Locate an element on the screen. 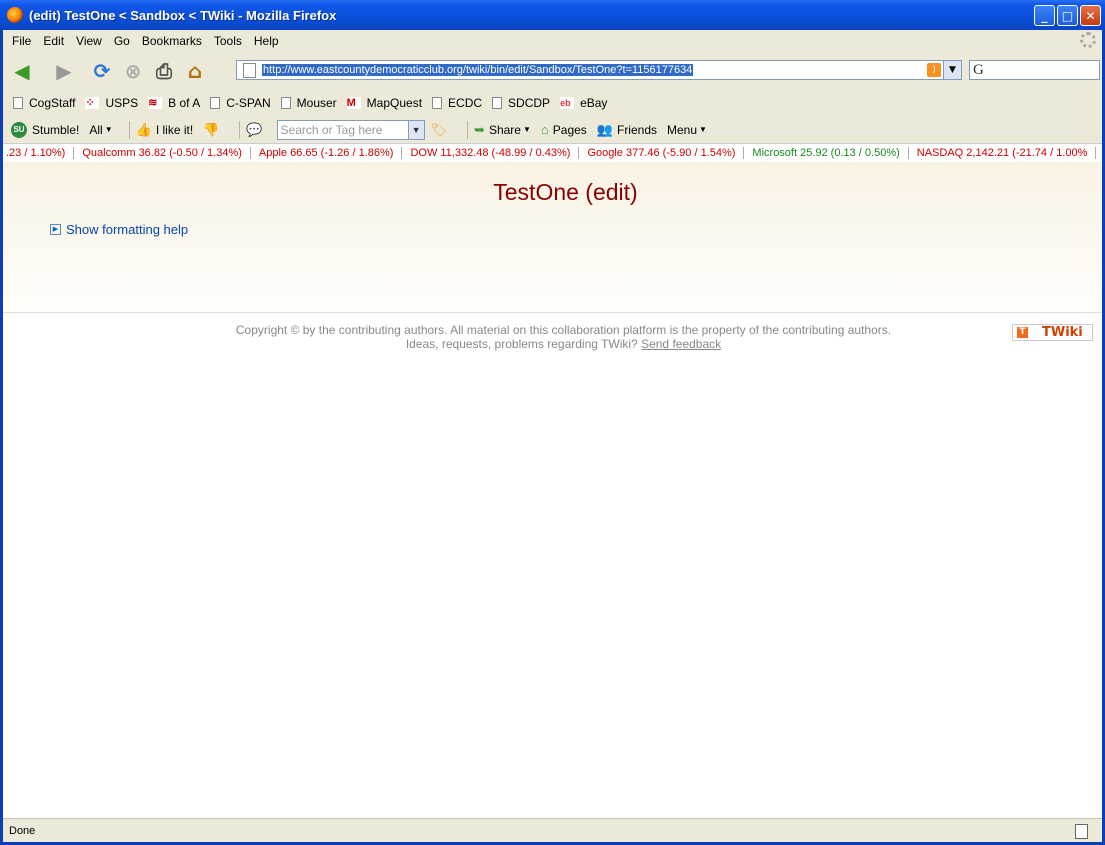  bookmark-label: Mouser is located at coordinates (316, 103).